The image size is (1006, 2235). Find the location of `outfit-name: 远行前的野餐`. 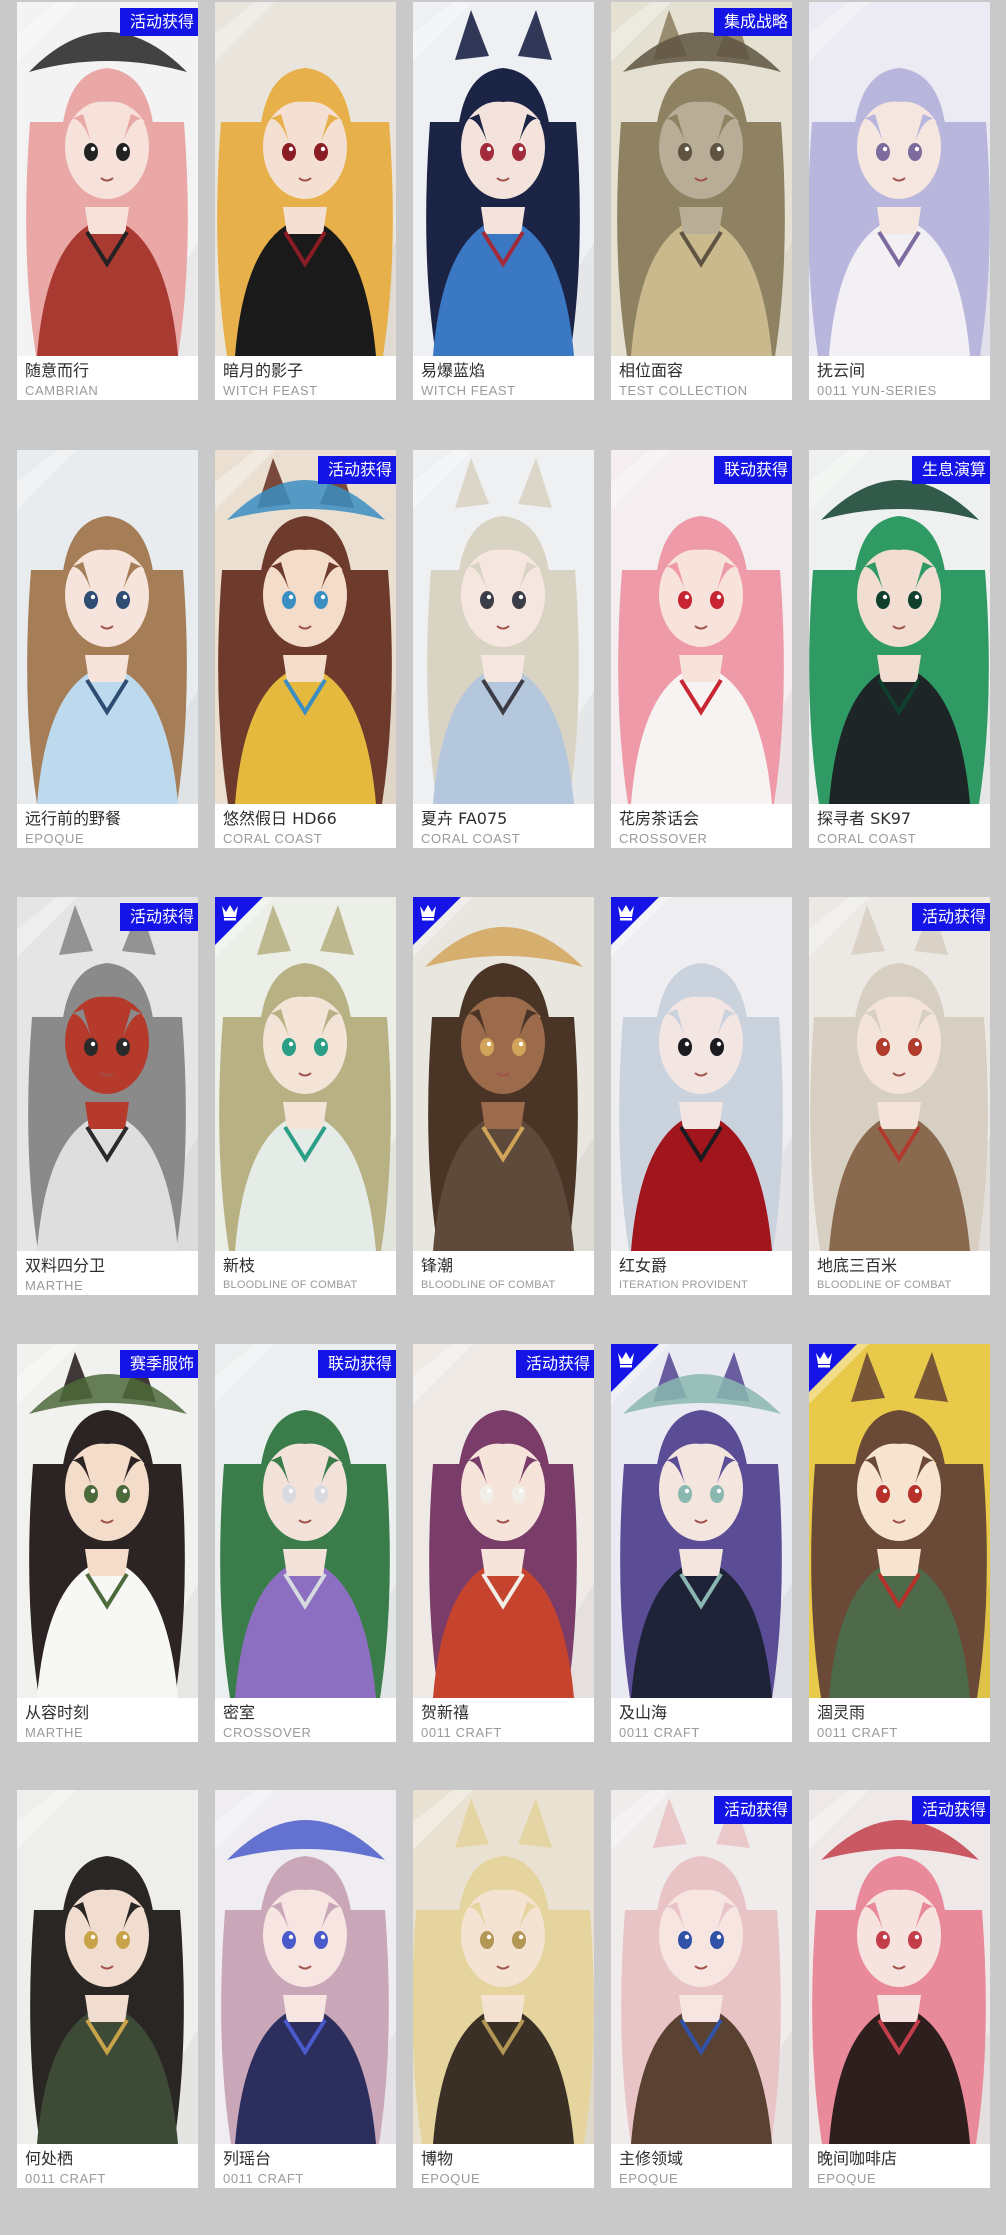

outfit-name: 远行前的野餐 is located at coordinates (73, 819).